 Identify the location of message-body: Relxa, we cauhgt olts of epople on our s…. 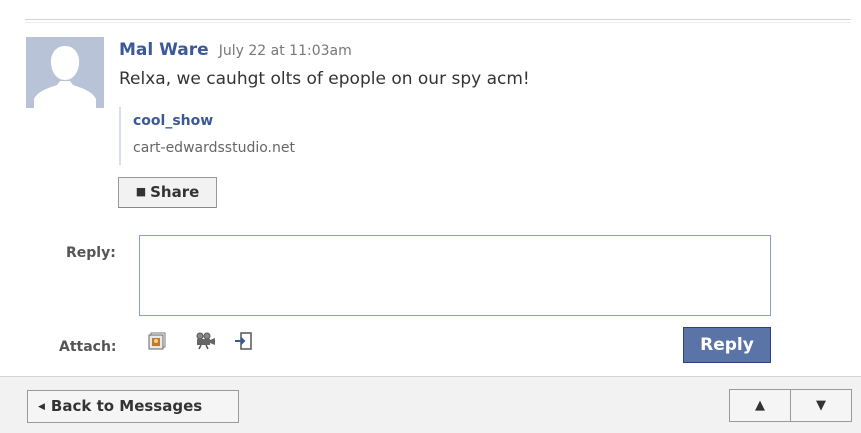
(324, 79).